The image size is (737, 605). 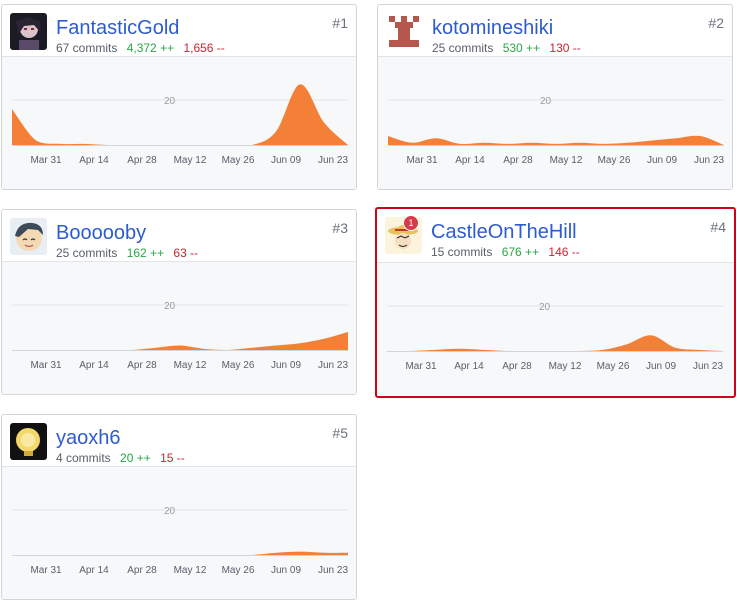 I want to click on card-header: yaoxh6 4 commits 20 ++ 15 -- #5, so click(x=179, y=441).